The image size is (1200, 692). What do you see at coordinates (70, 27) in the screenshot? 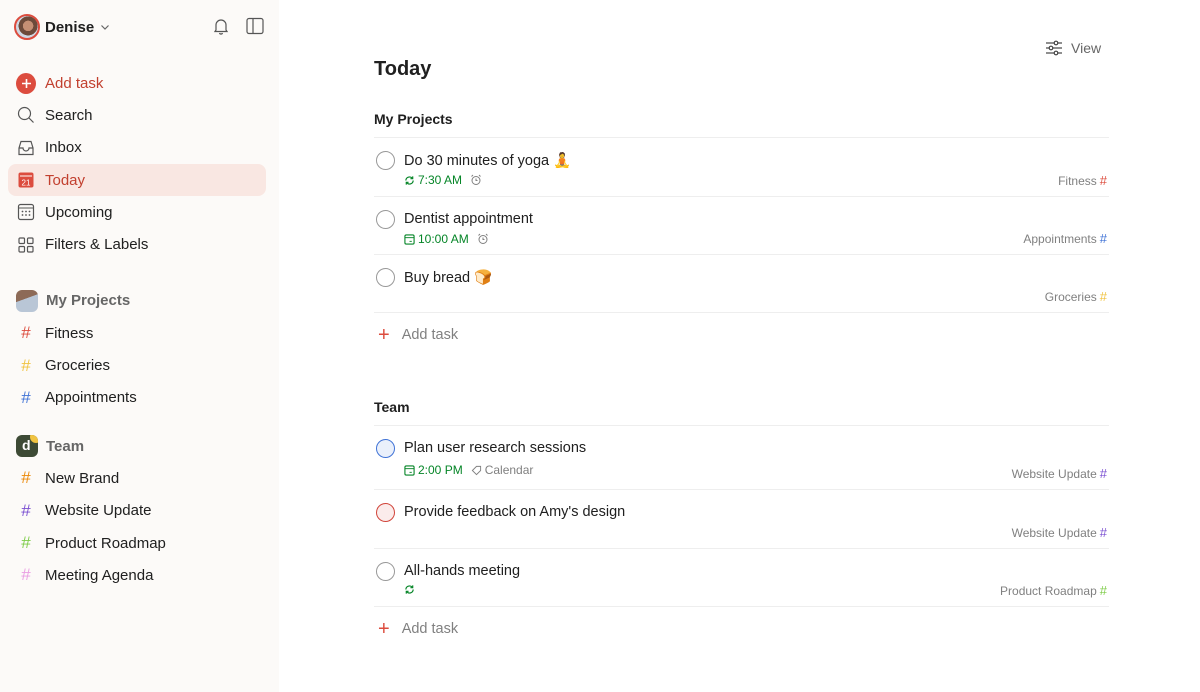
I see `user-name: Denise` at bounding box center [70, 27].